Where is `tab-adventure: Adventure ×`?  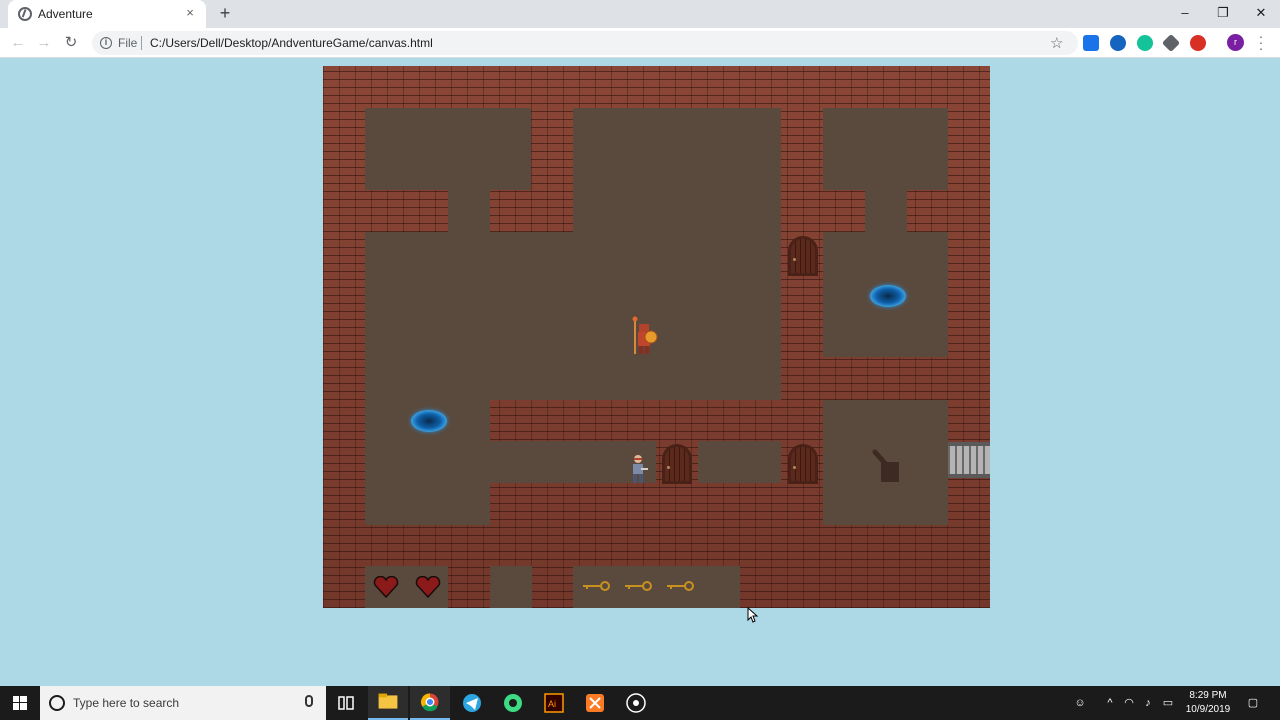
tab-adventure: Adventure × is located at coordinates (107, 14).